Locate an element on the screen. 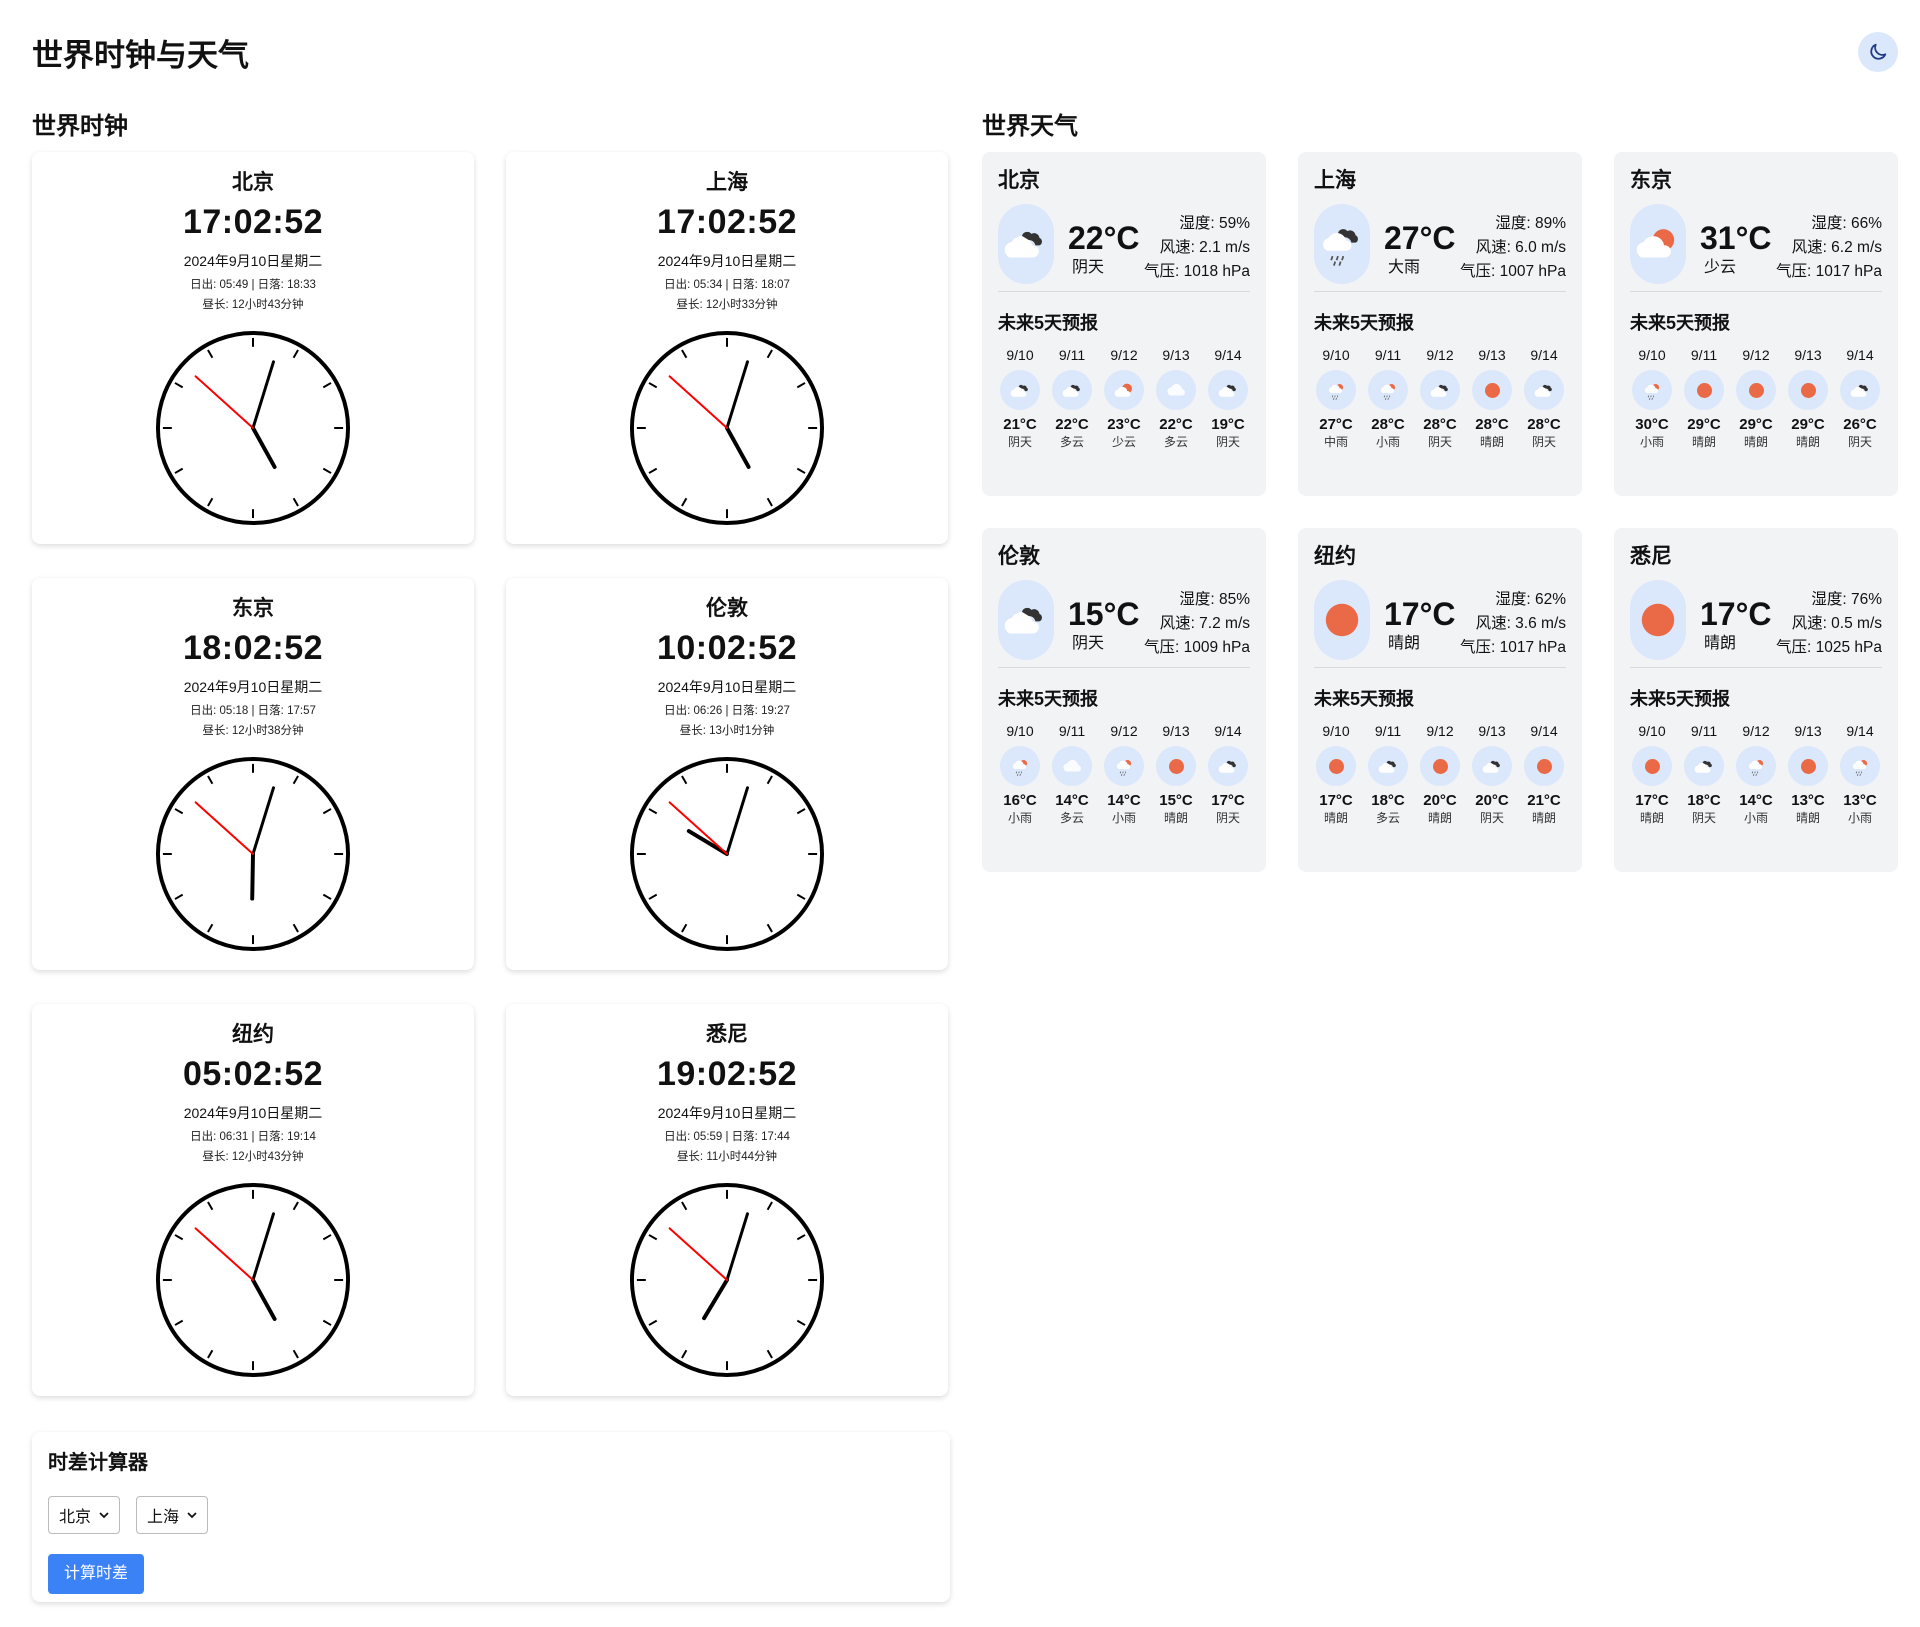 This screenshot has height=1627, width=1920. humidity: 湿度: 62% is located at coordinates (1530, 599).